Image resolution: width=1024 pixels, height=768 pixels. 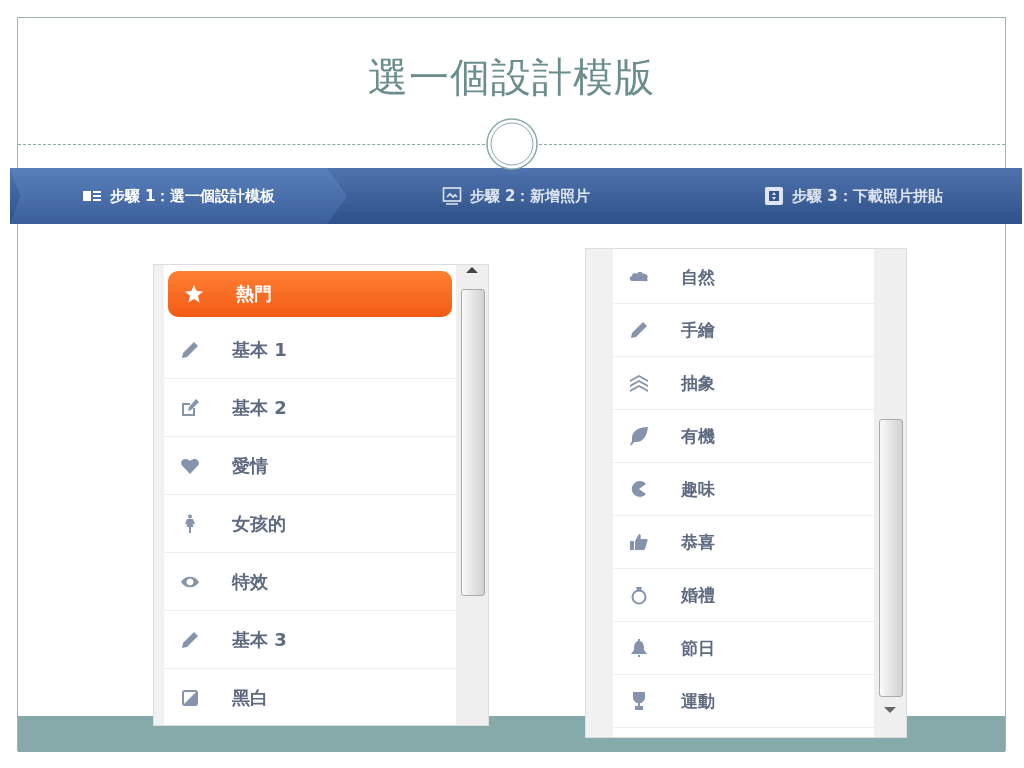 What do you see at coordinates (639, 648) in the screenshot?
I see `bell-icon` at bounding box center [639, 648].